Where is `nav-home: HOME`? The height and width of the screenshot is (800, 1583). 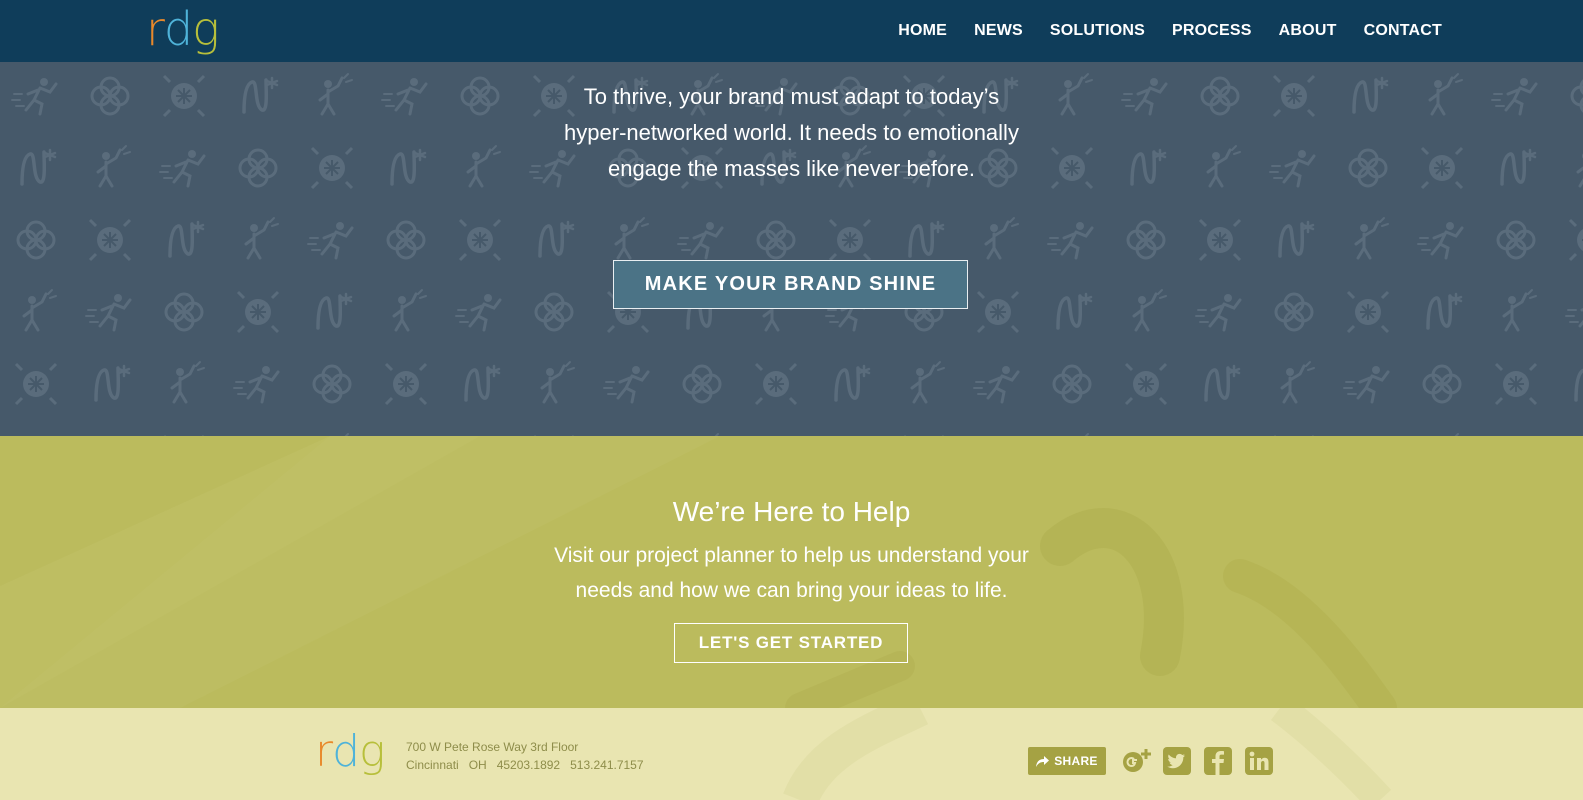 nav-home: HOME is located at coordinates (922, 31).